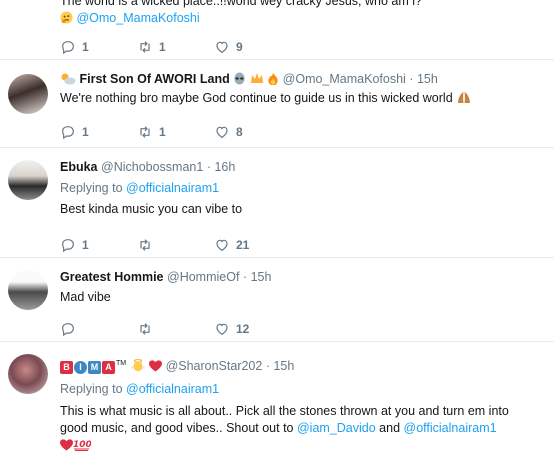 This screenshot has height=466, width=554. I want to click on mention-link: @officialnairam1, so click(450, 428).